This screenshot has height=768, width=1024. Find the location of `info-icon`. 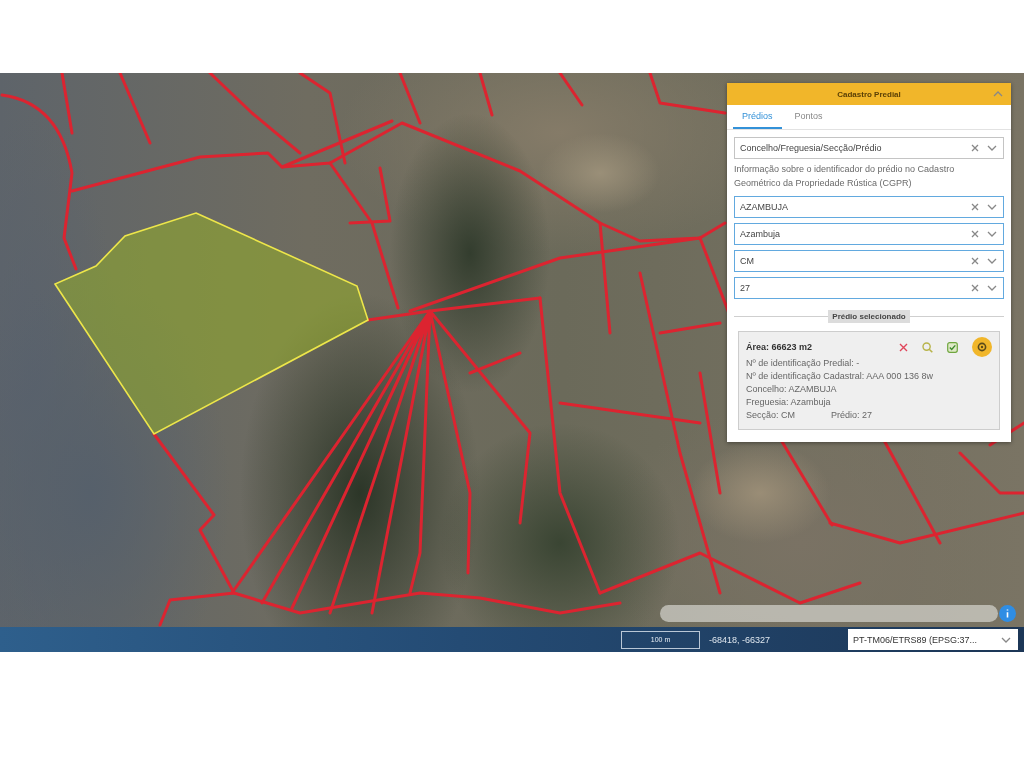

info-icon is located at coordinates (1007, 613).